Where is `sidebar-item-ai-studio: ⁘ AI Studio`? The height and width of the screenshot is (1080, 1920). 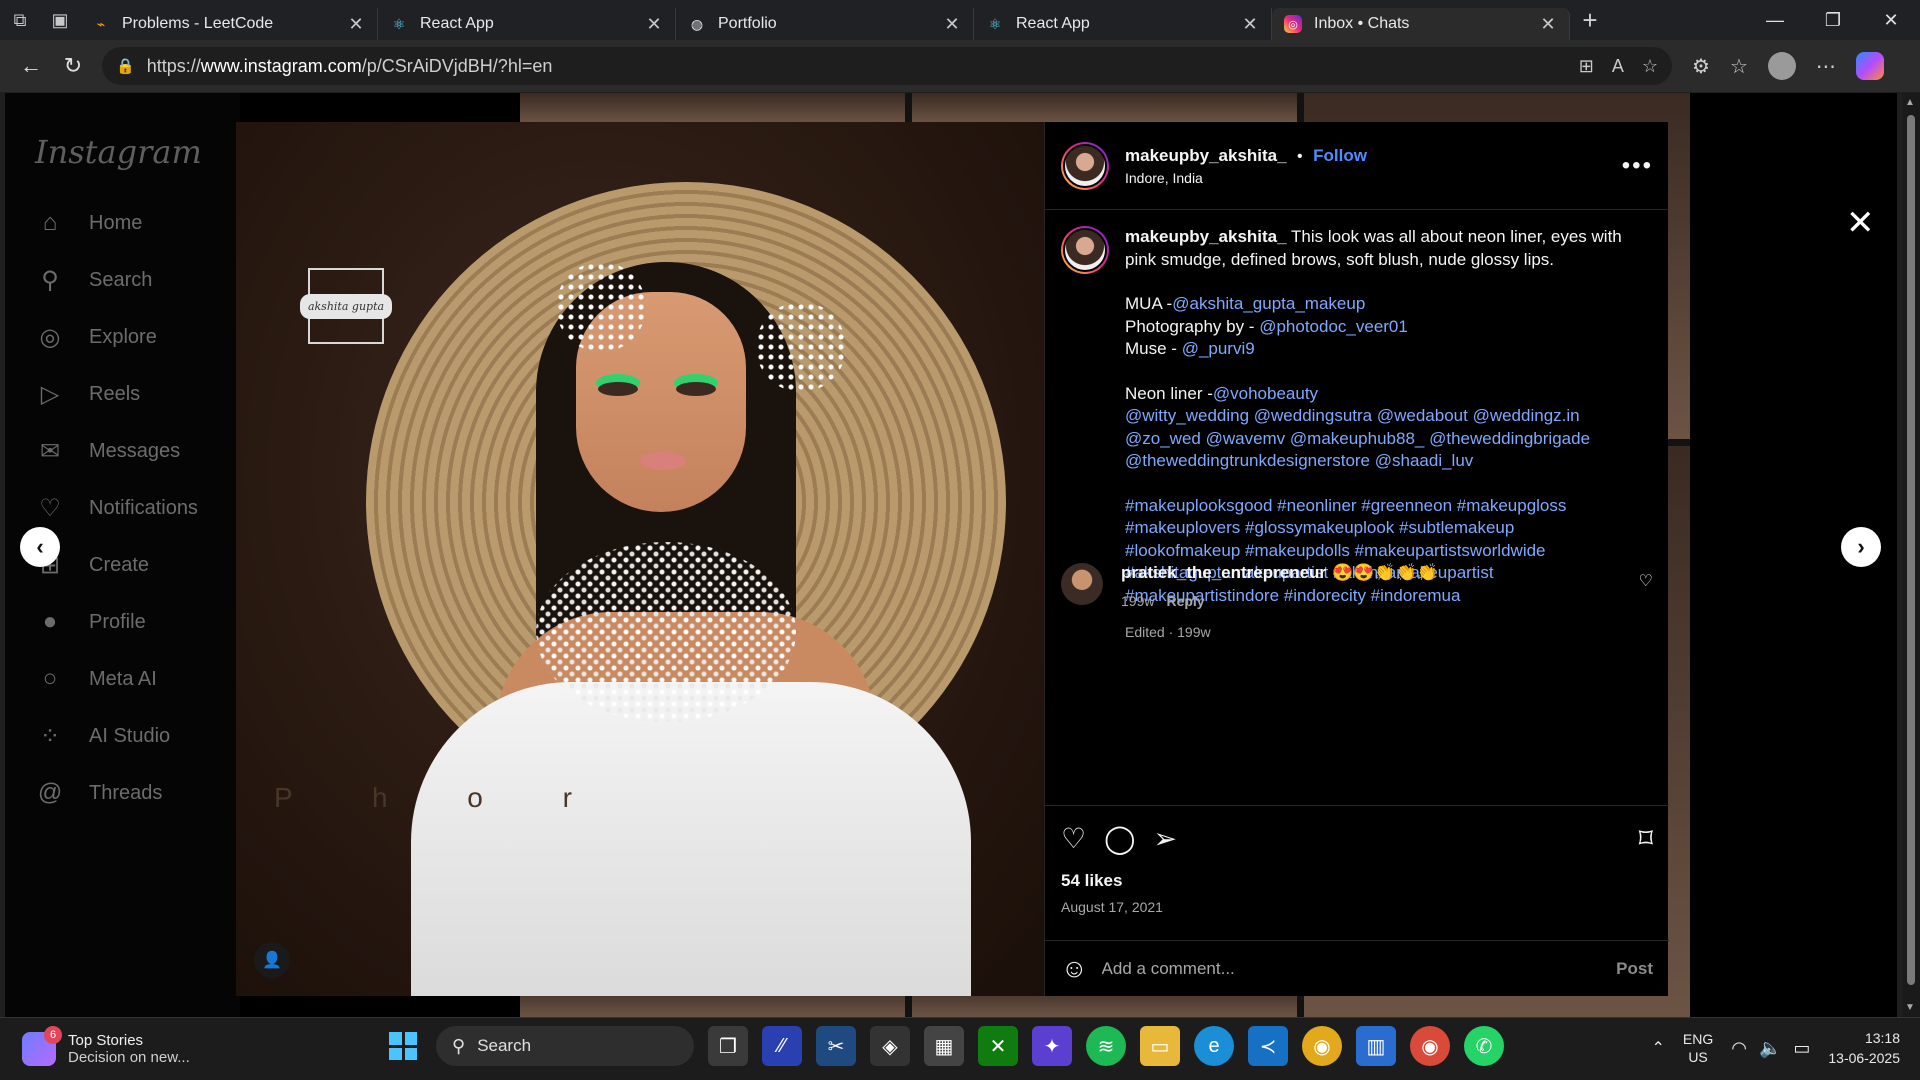 sidebar-item-ai-studio: ⁘ AI Studio is located at coordinates (102, 736).